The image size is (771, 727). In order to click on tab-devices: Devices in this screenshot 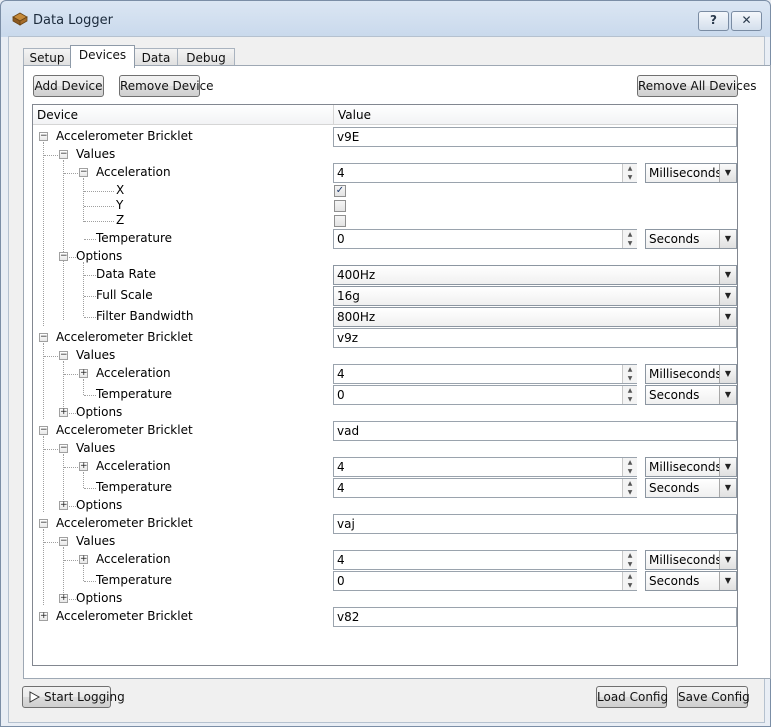, I will do `click(102, 56)`.